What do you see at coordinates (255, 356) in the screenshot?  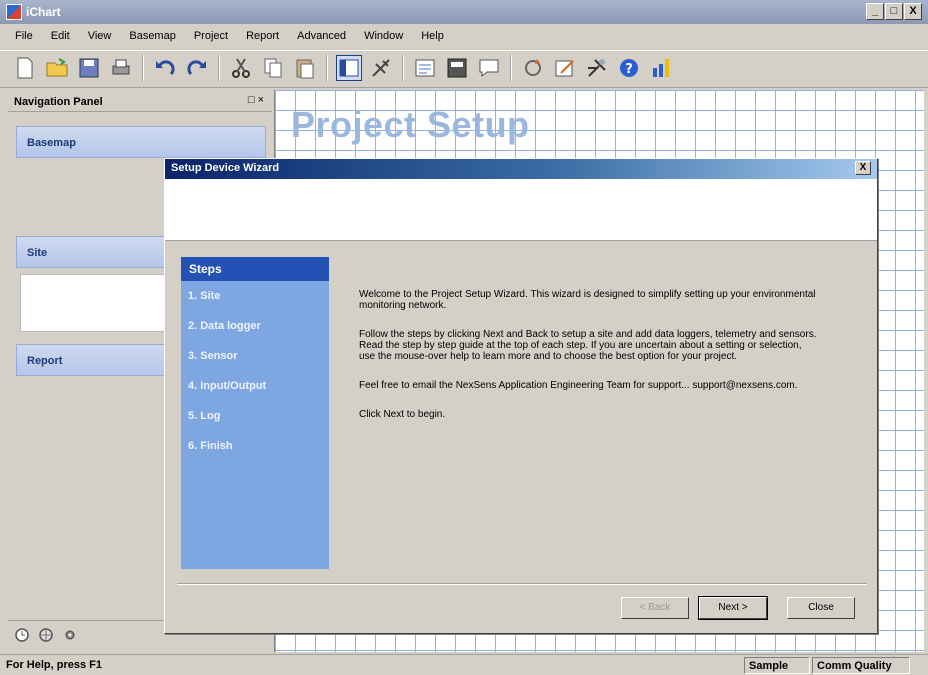 I see `step-sensor: 3. Sensor` at bounding box center [255, 356].